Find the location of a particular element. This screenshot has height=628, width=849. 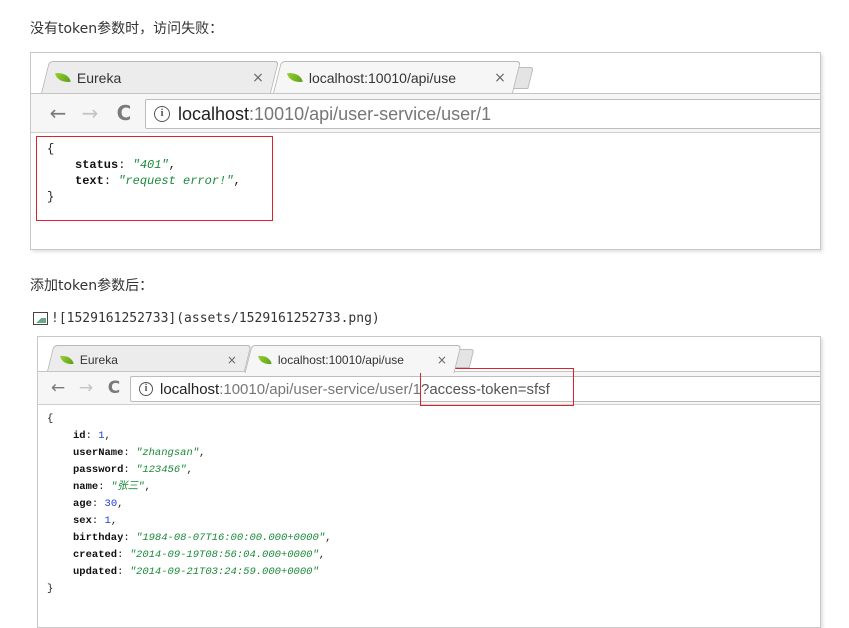

json-field-line: name: "张三", is located at coordinates (112, 487).